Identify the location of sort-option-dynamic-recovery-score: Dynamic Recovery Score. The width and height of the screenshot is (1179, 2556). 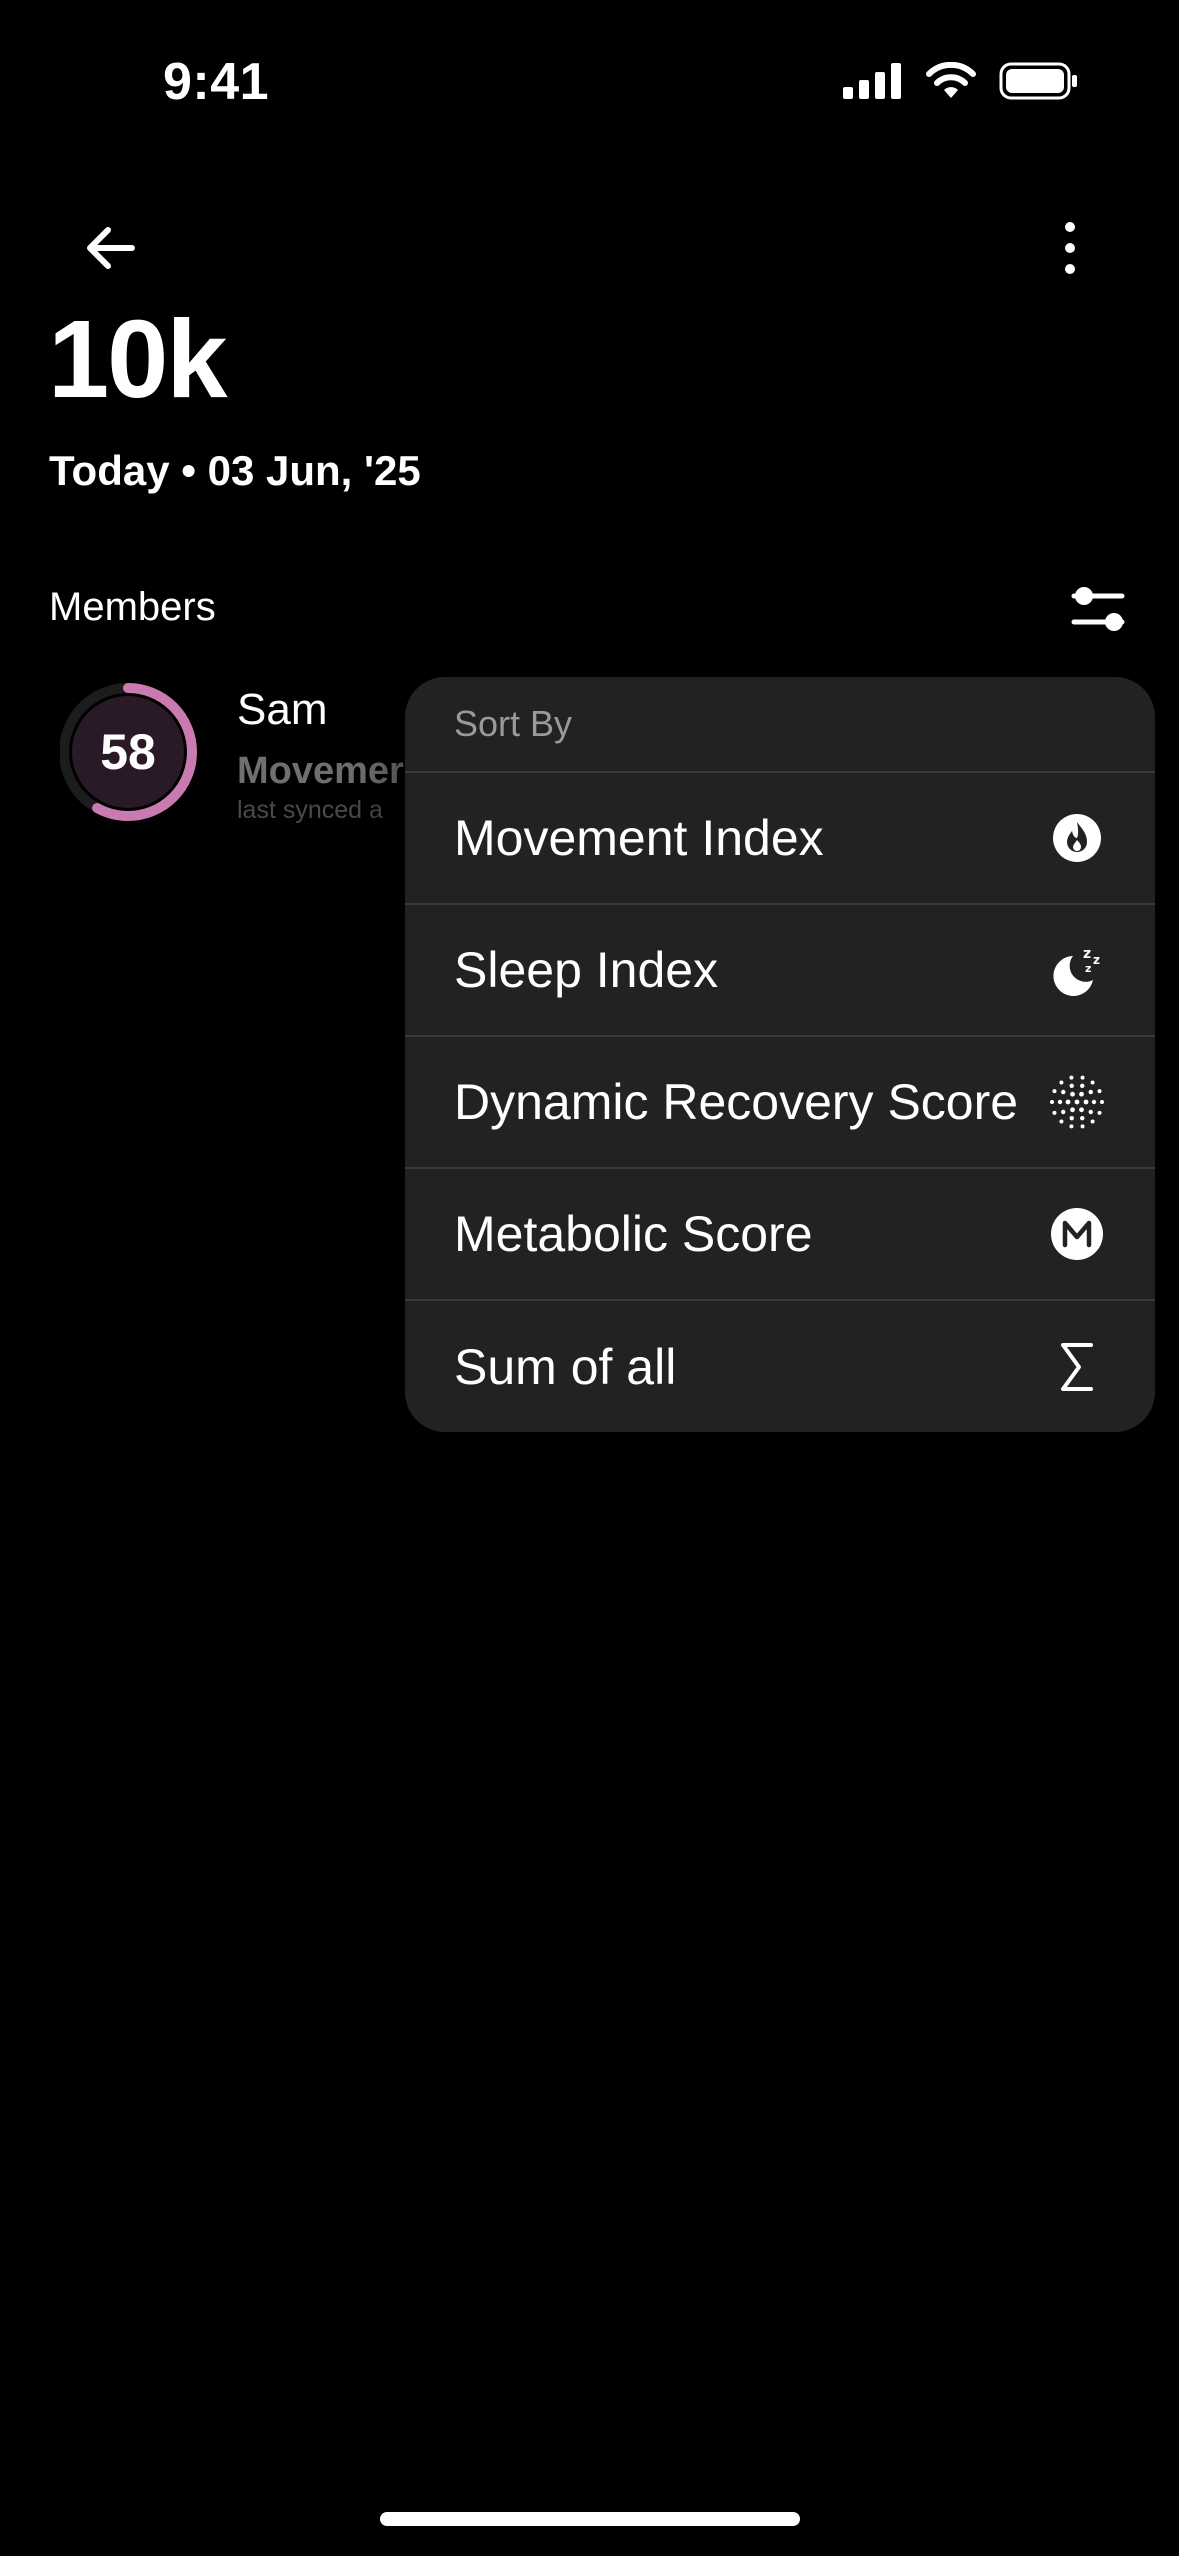
(780, 1103).